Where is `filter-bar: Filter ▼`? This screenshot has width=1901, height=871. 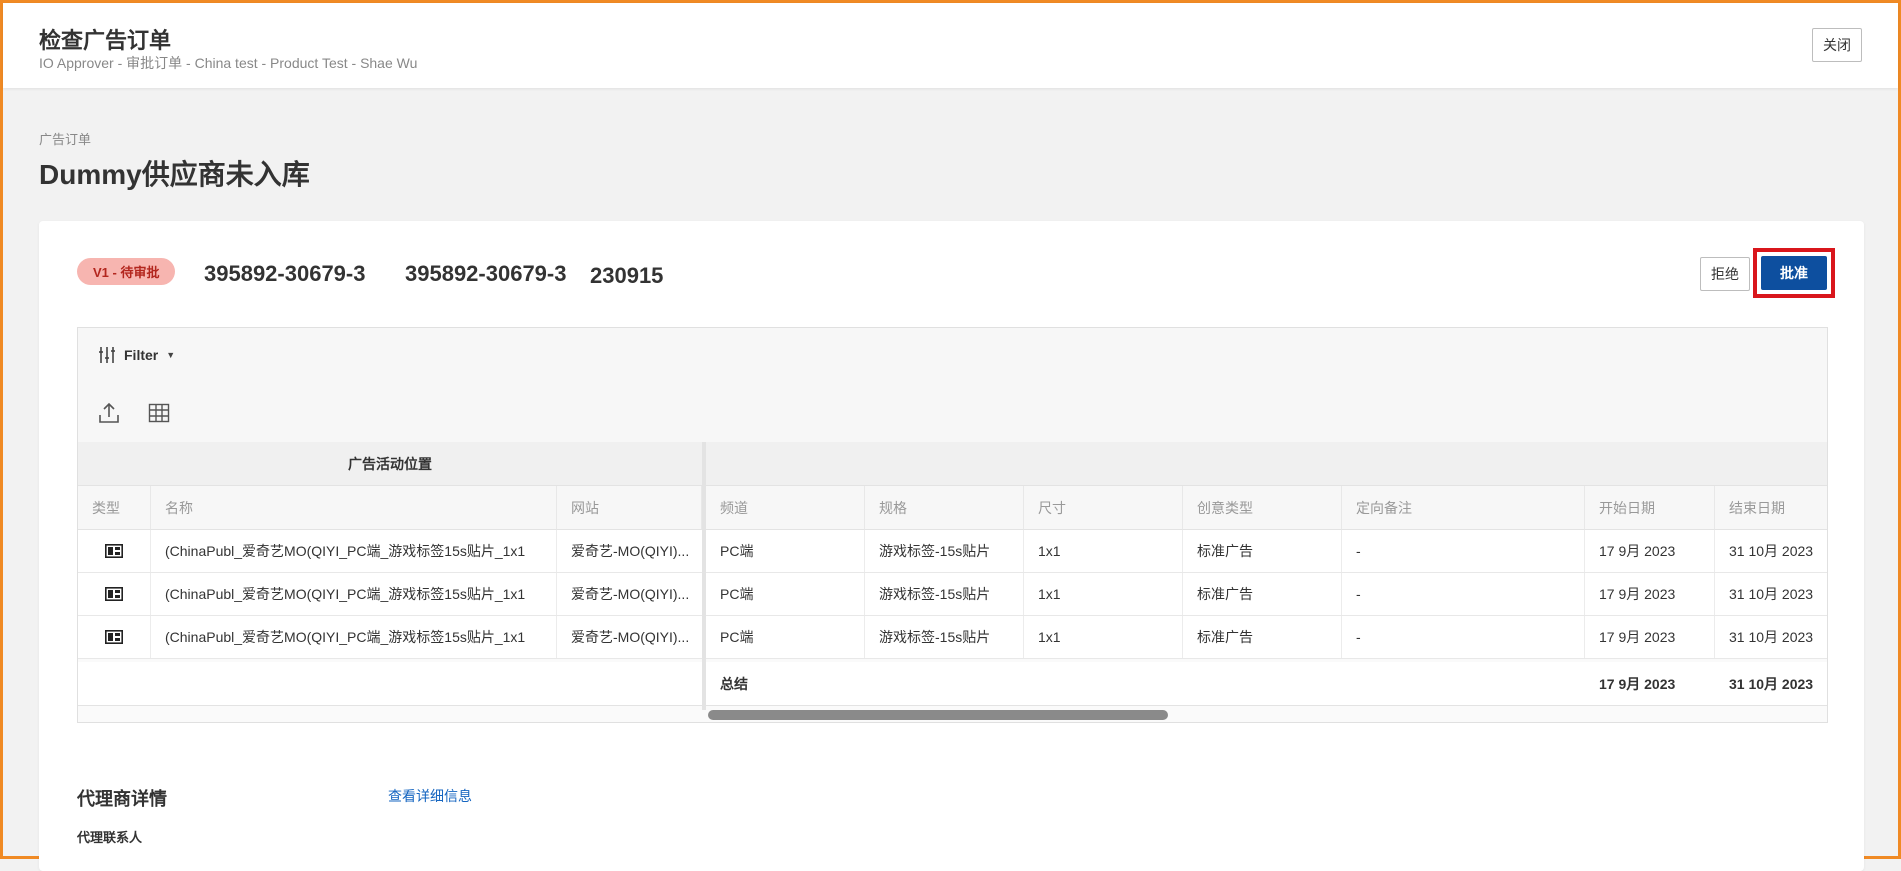 filter-bar: Filter ▼ is located at coordinates (952, 357).